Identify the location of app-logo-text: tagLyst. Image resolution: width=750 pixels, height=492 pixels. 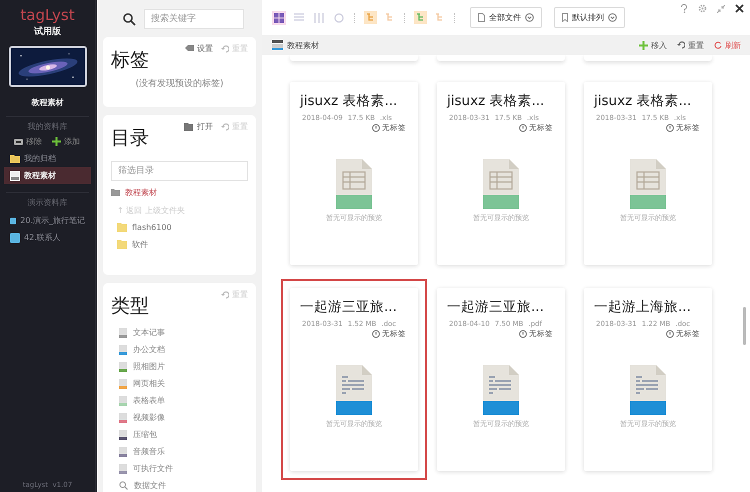
(47, 15).